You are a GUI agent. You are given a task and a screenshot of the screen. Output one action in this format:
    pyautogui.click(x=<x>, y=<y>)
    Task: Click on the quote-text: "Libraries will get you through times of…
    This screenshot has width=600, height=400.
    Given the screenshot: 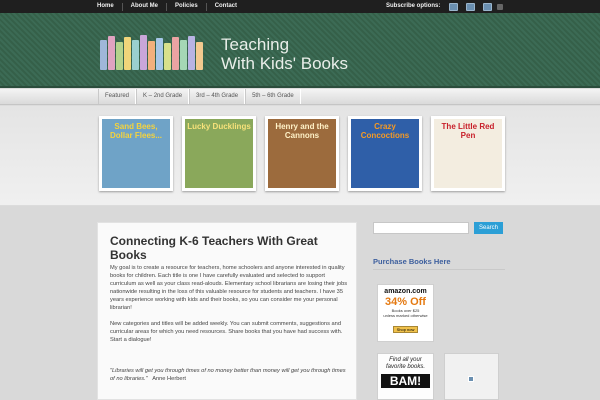 What is the action you would take?
    pyautogui.click(x=228, y=375)
    